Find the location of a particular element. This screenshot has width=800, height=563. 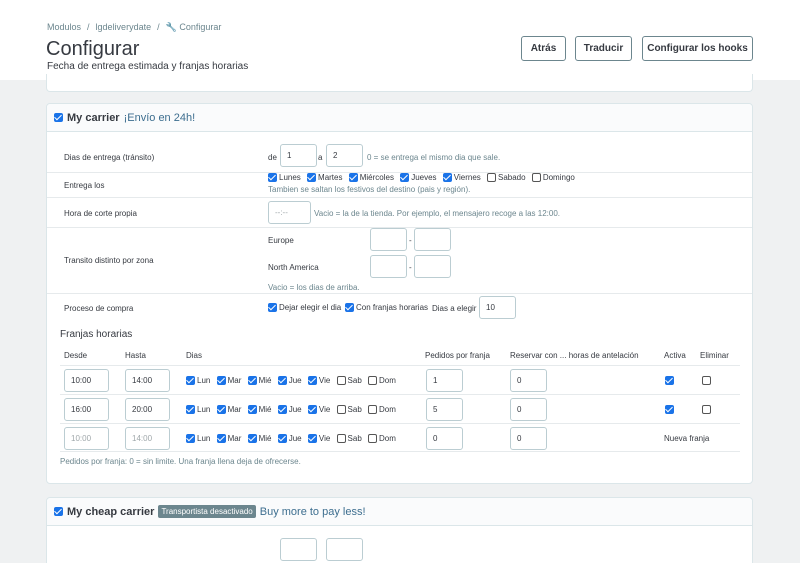

slot-orders-input: 1 is located at coordinates (444, 380).